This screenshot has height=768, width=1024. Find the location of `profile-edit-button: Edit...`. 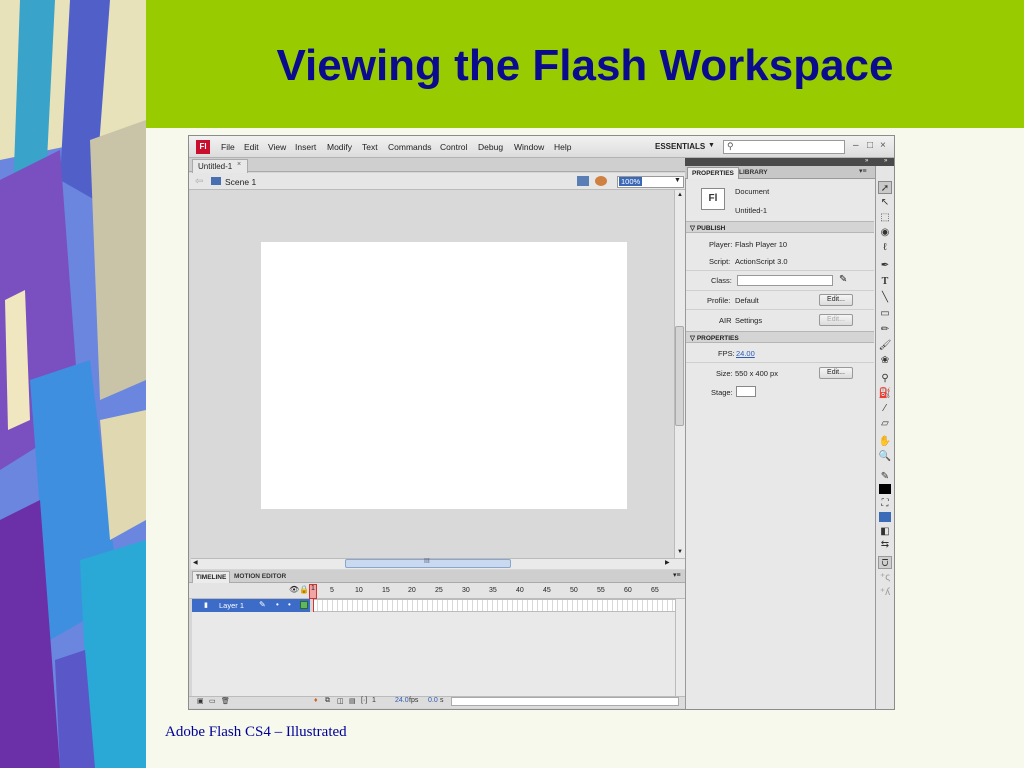

profile-edit-button: Edit... is located at coordinates (836, 300).